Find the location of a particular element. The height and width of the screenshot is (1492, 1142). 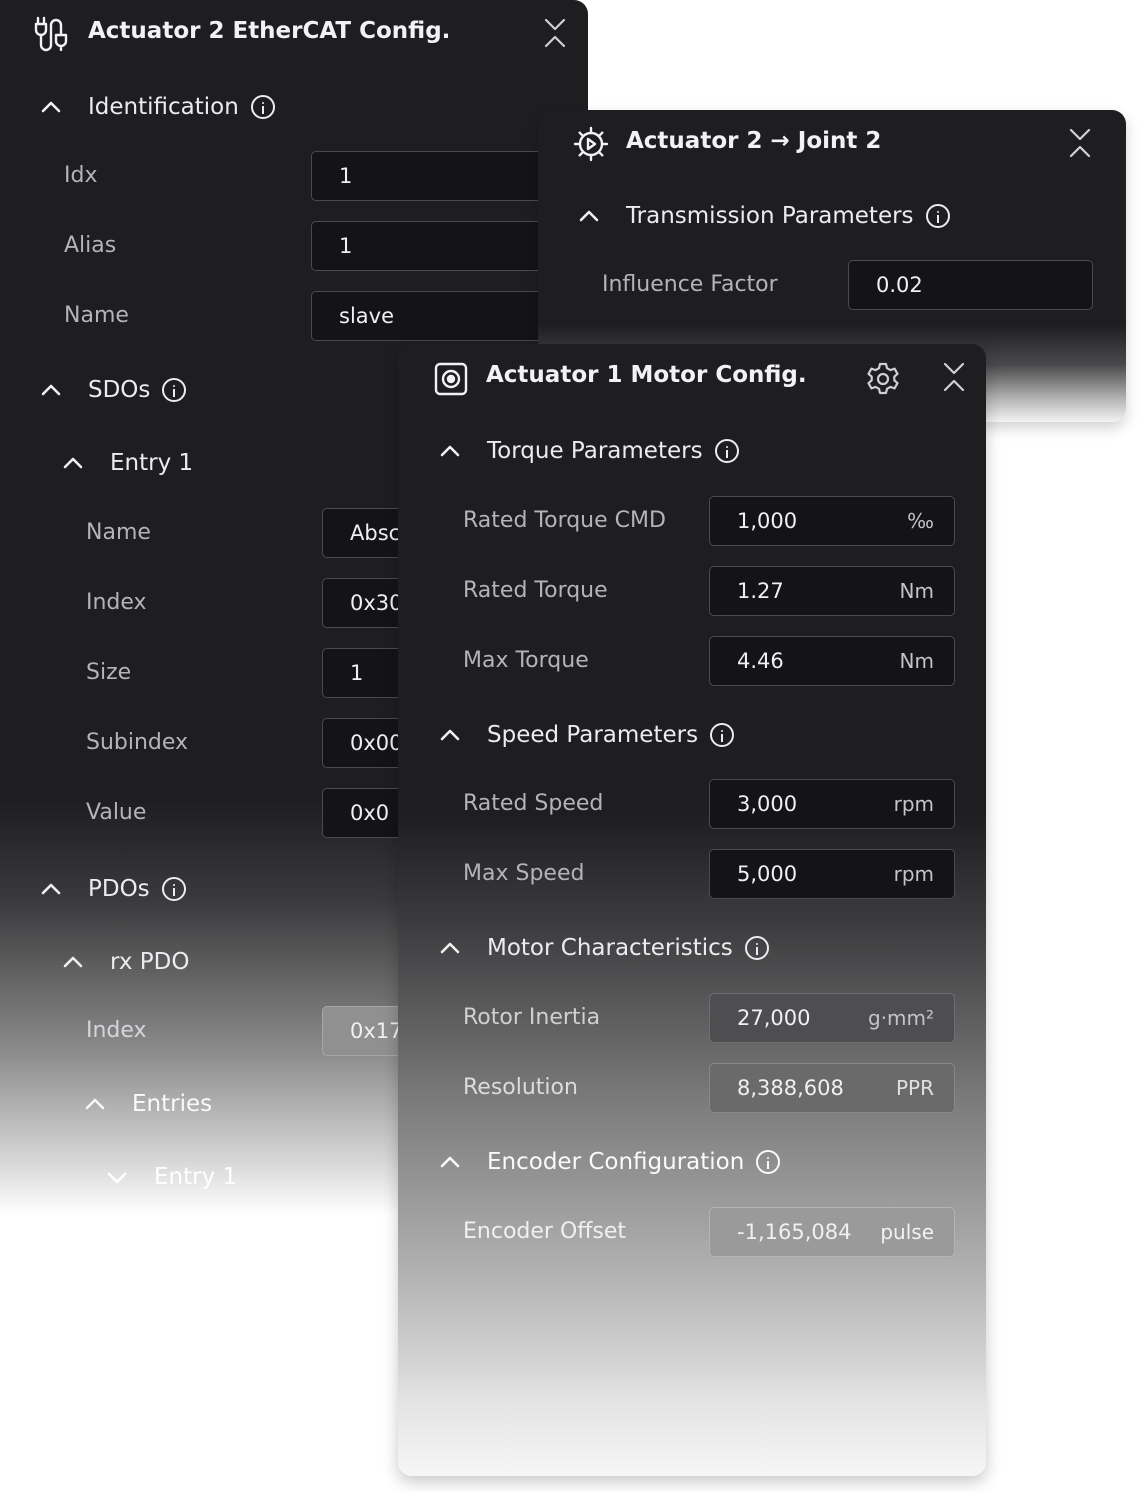

encoder-section: Encoder Configuration is located at coordinates (634, 1162).